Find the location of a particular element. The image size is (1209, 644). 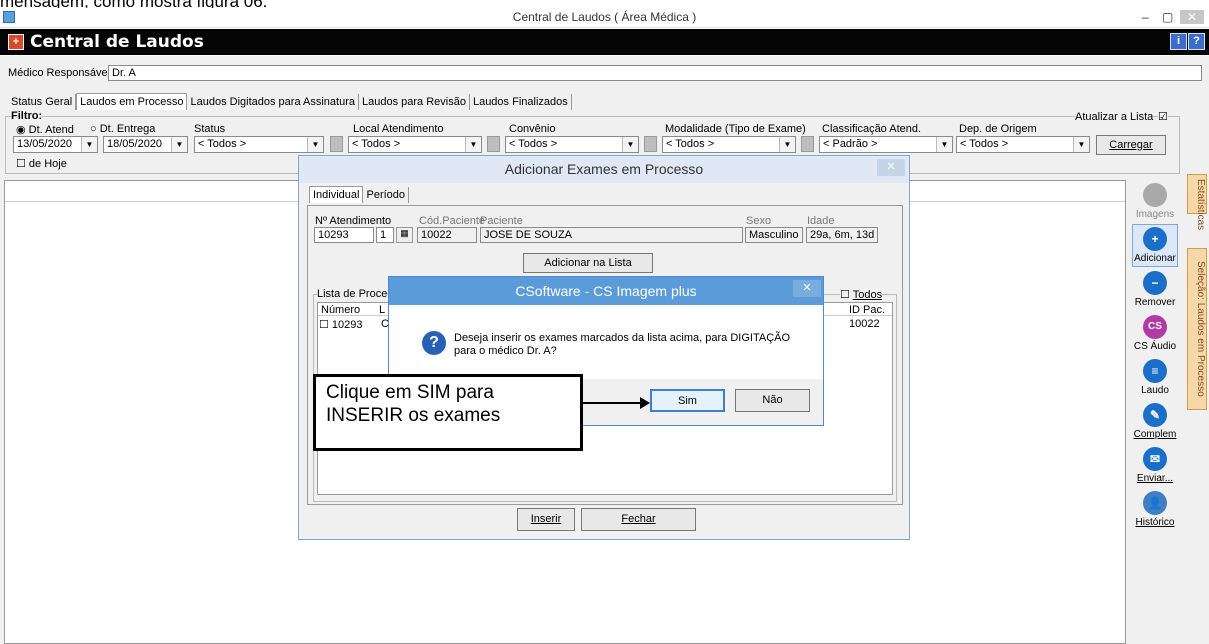

convenio-combo: < Todos > ▼ is located at coordinates (572, 144).